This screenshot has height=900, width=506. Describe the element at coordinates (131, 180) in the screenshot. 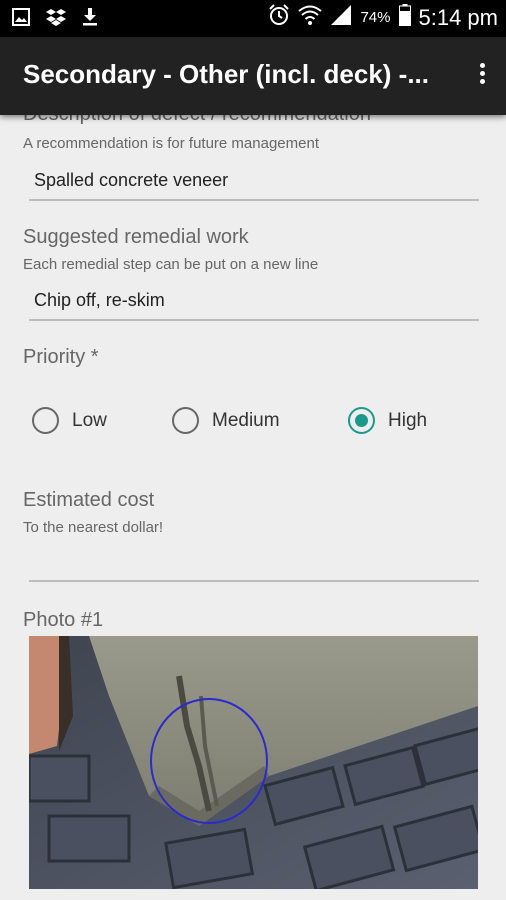

I see `description-value: Spalled concrete veneer` at that location.